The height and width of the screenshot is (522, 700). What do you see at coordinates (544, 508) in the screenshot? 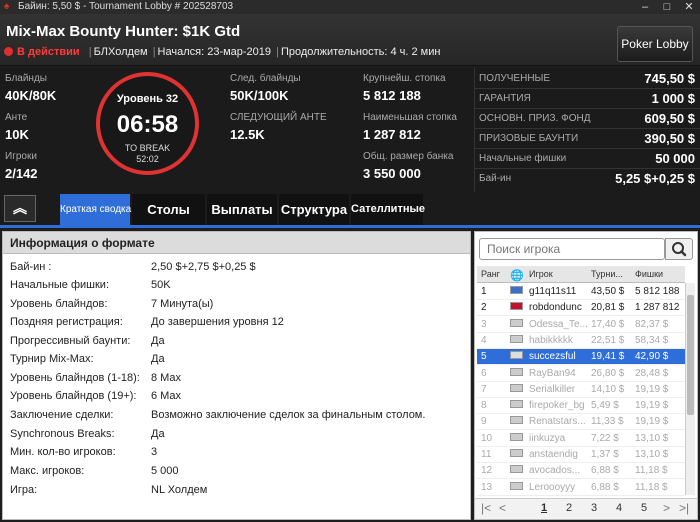
I see `page-1: 1` at bounding box center [544, 508].